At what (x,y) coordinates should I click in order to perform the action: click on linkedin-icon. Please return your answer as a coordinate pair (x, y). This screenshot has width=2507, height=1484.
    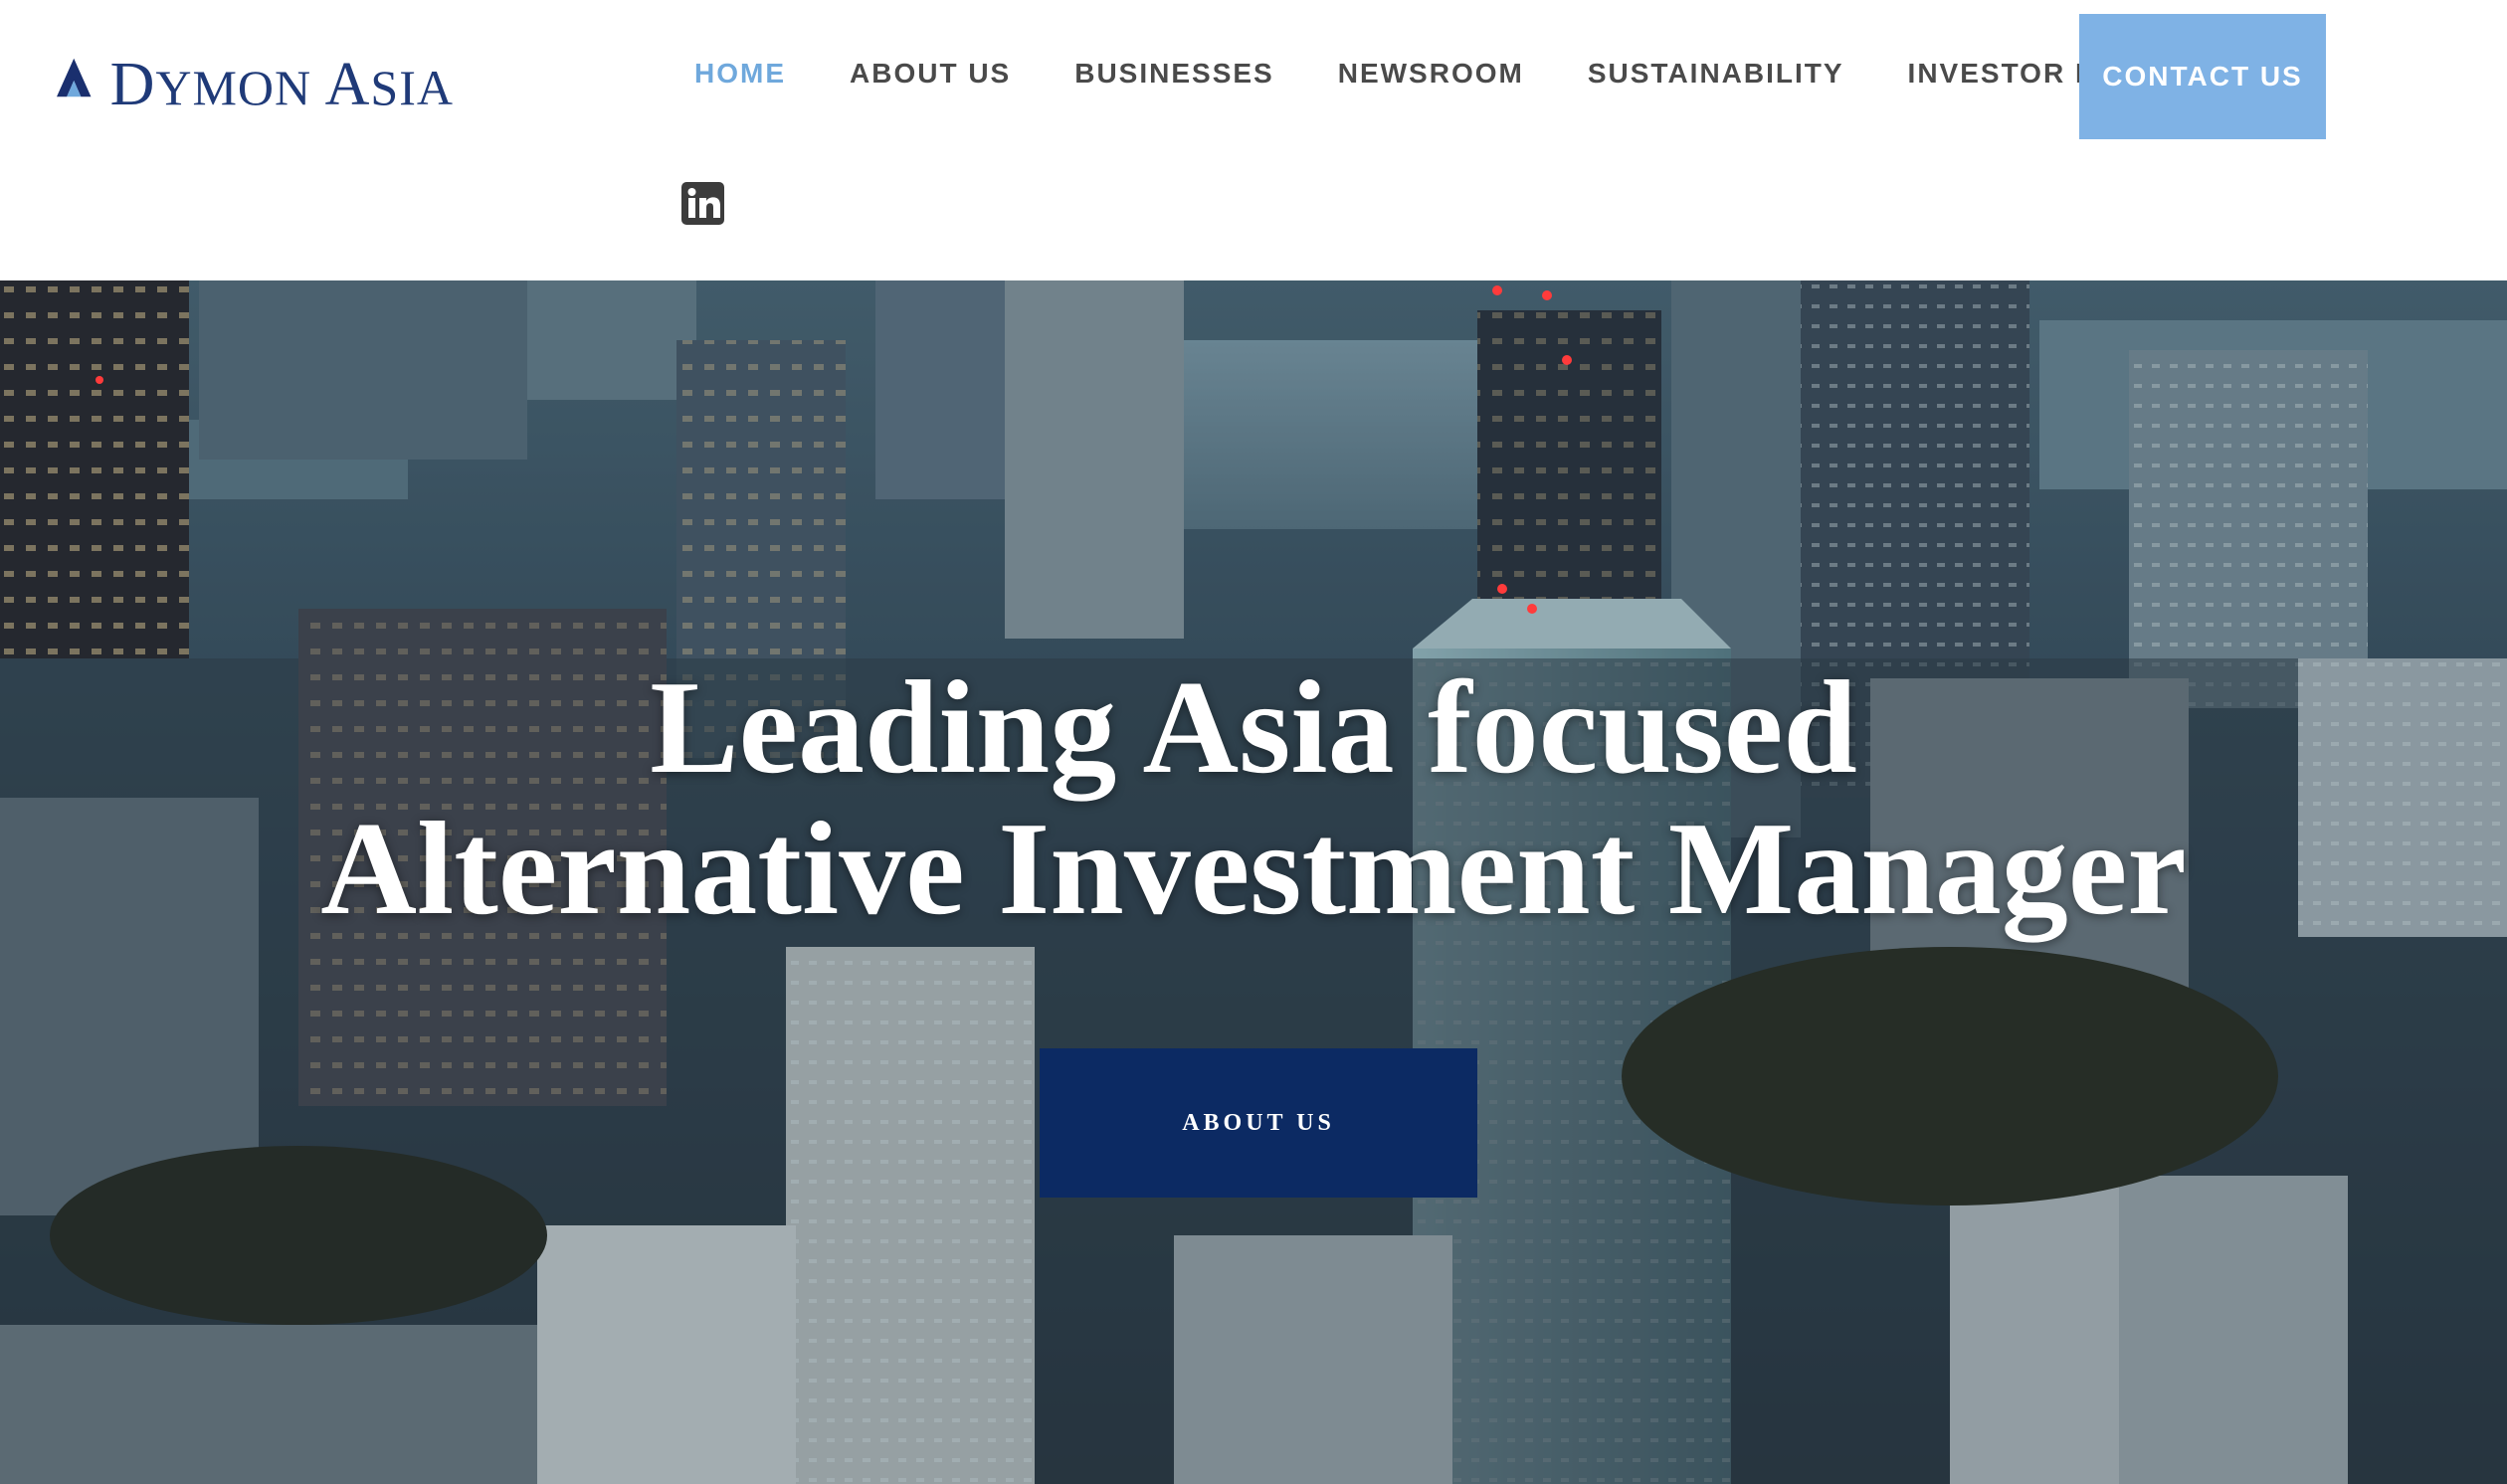
    Looking at the image, I should click on (702, 203).